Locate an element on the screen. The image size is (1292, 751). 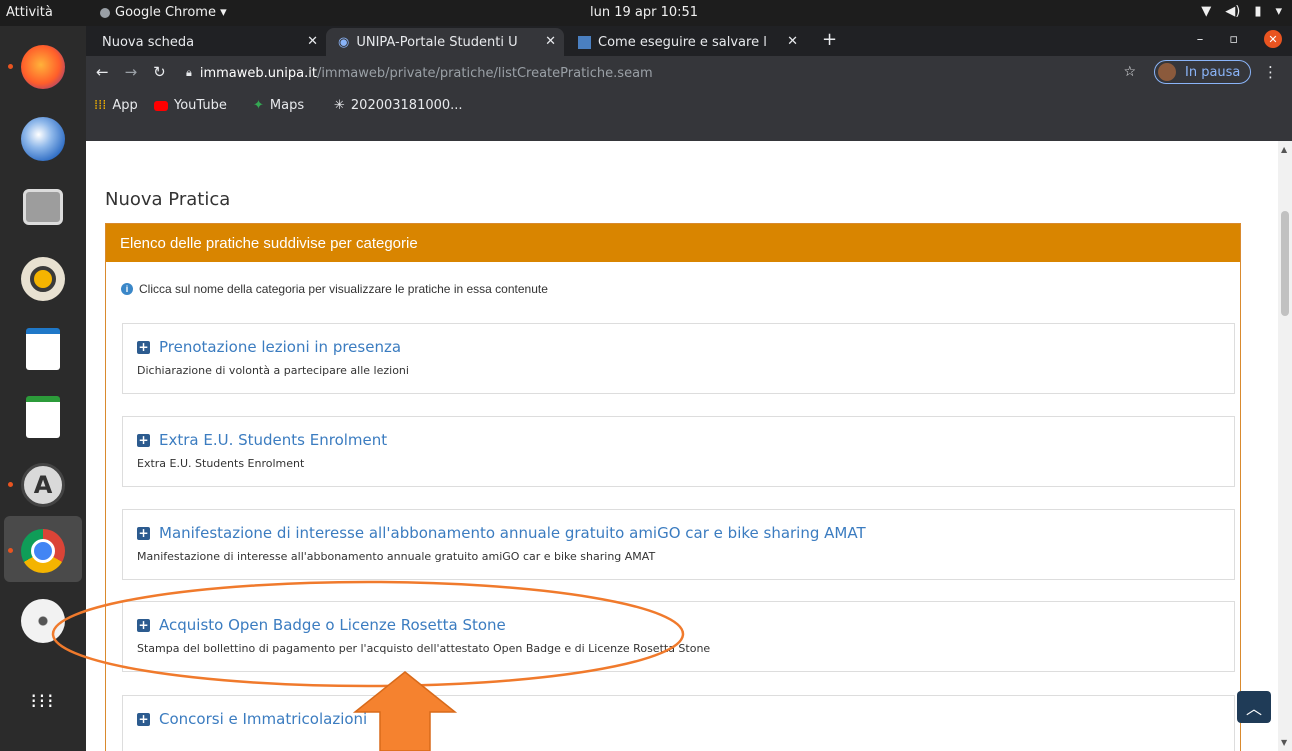
bookmark-label: YouTube is located at coordinates (200, 105).